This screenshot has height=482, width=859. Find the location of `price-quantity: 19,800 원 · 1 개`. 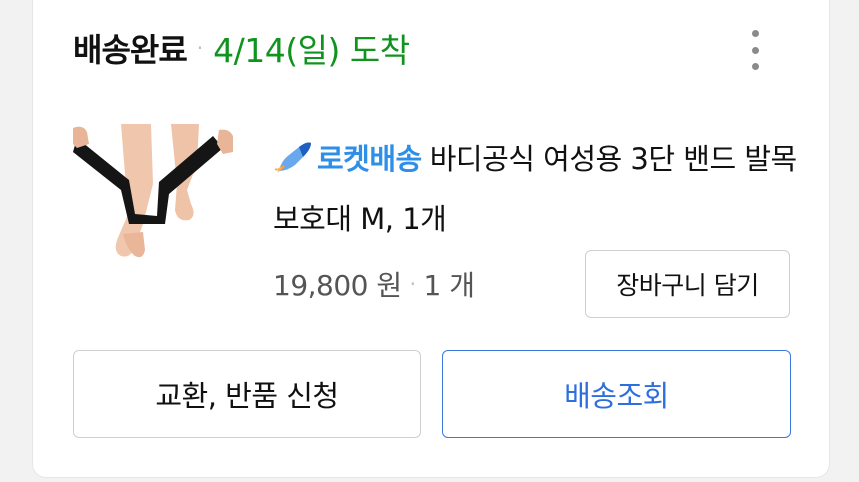

price-quantity: 19,800 원 · 1 개 is located at coordinates (374, 284).